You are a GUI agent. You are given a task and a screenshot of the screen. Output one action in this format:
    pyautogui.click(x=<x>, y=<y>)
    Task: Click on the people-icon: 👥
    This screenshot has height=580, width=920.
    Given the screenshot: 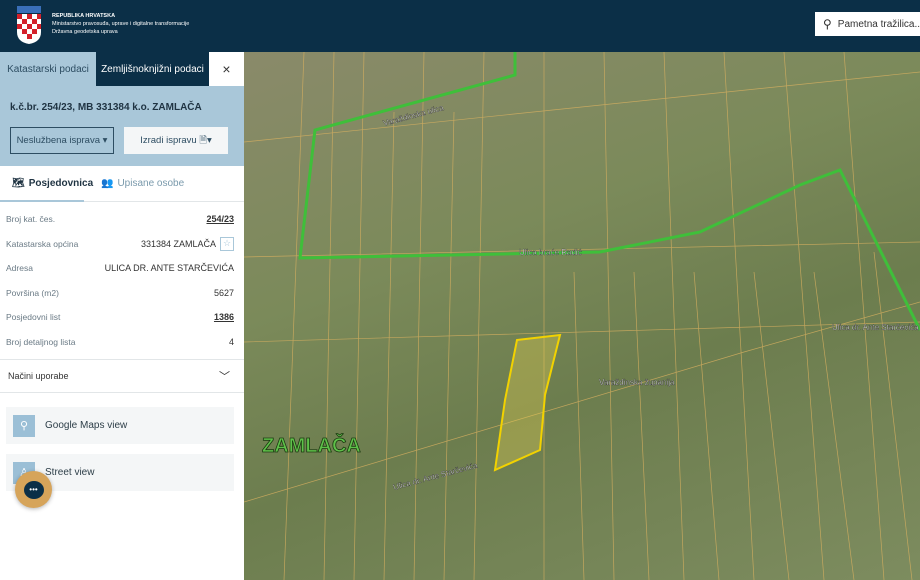 What is the action you would take?
    pyautogui.click(x=107, y=183)
    